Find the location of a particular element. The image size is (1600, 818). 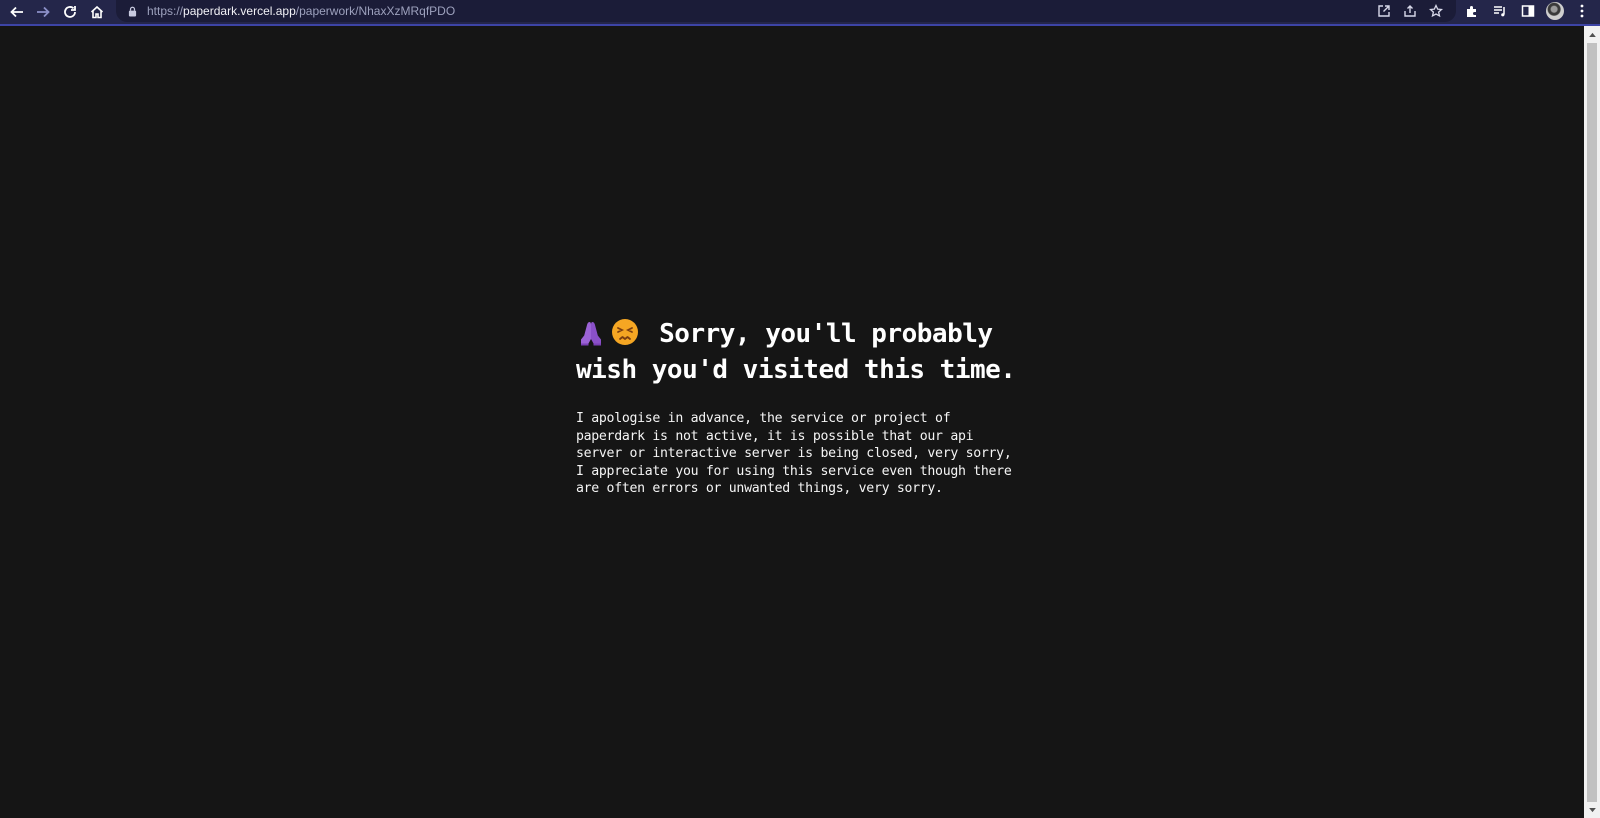

forward-button is located at coordinates (43, 12).